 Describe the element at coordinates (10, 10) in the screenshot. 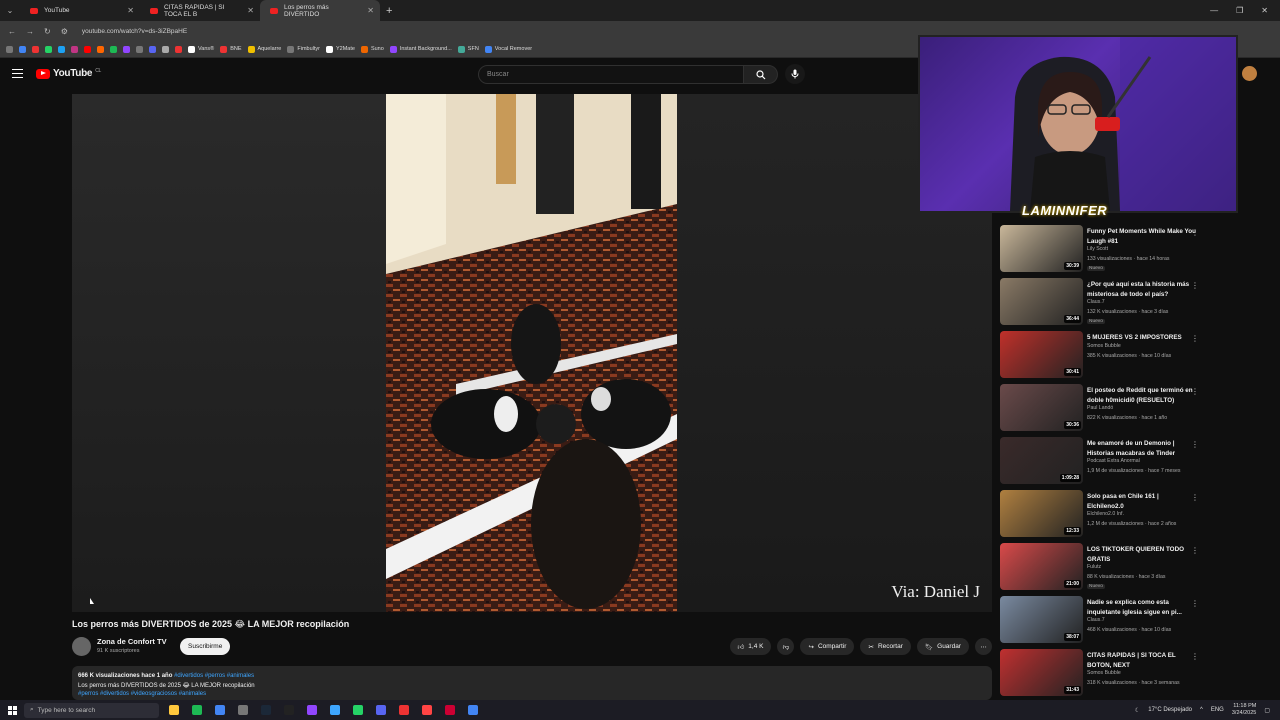

I see `tab-search-icon: ⌄` at that location.